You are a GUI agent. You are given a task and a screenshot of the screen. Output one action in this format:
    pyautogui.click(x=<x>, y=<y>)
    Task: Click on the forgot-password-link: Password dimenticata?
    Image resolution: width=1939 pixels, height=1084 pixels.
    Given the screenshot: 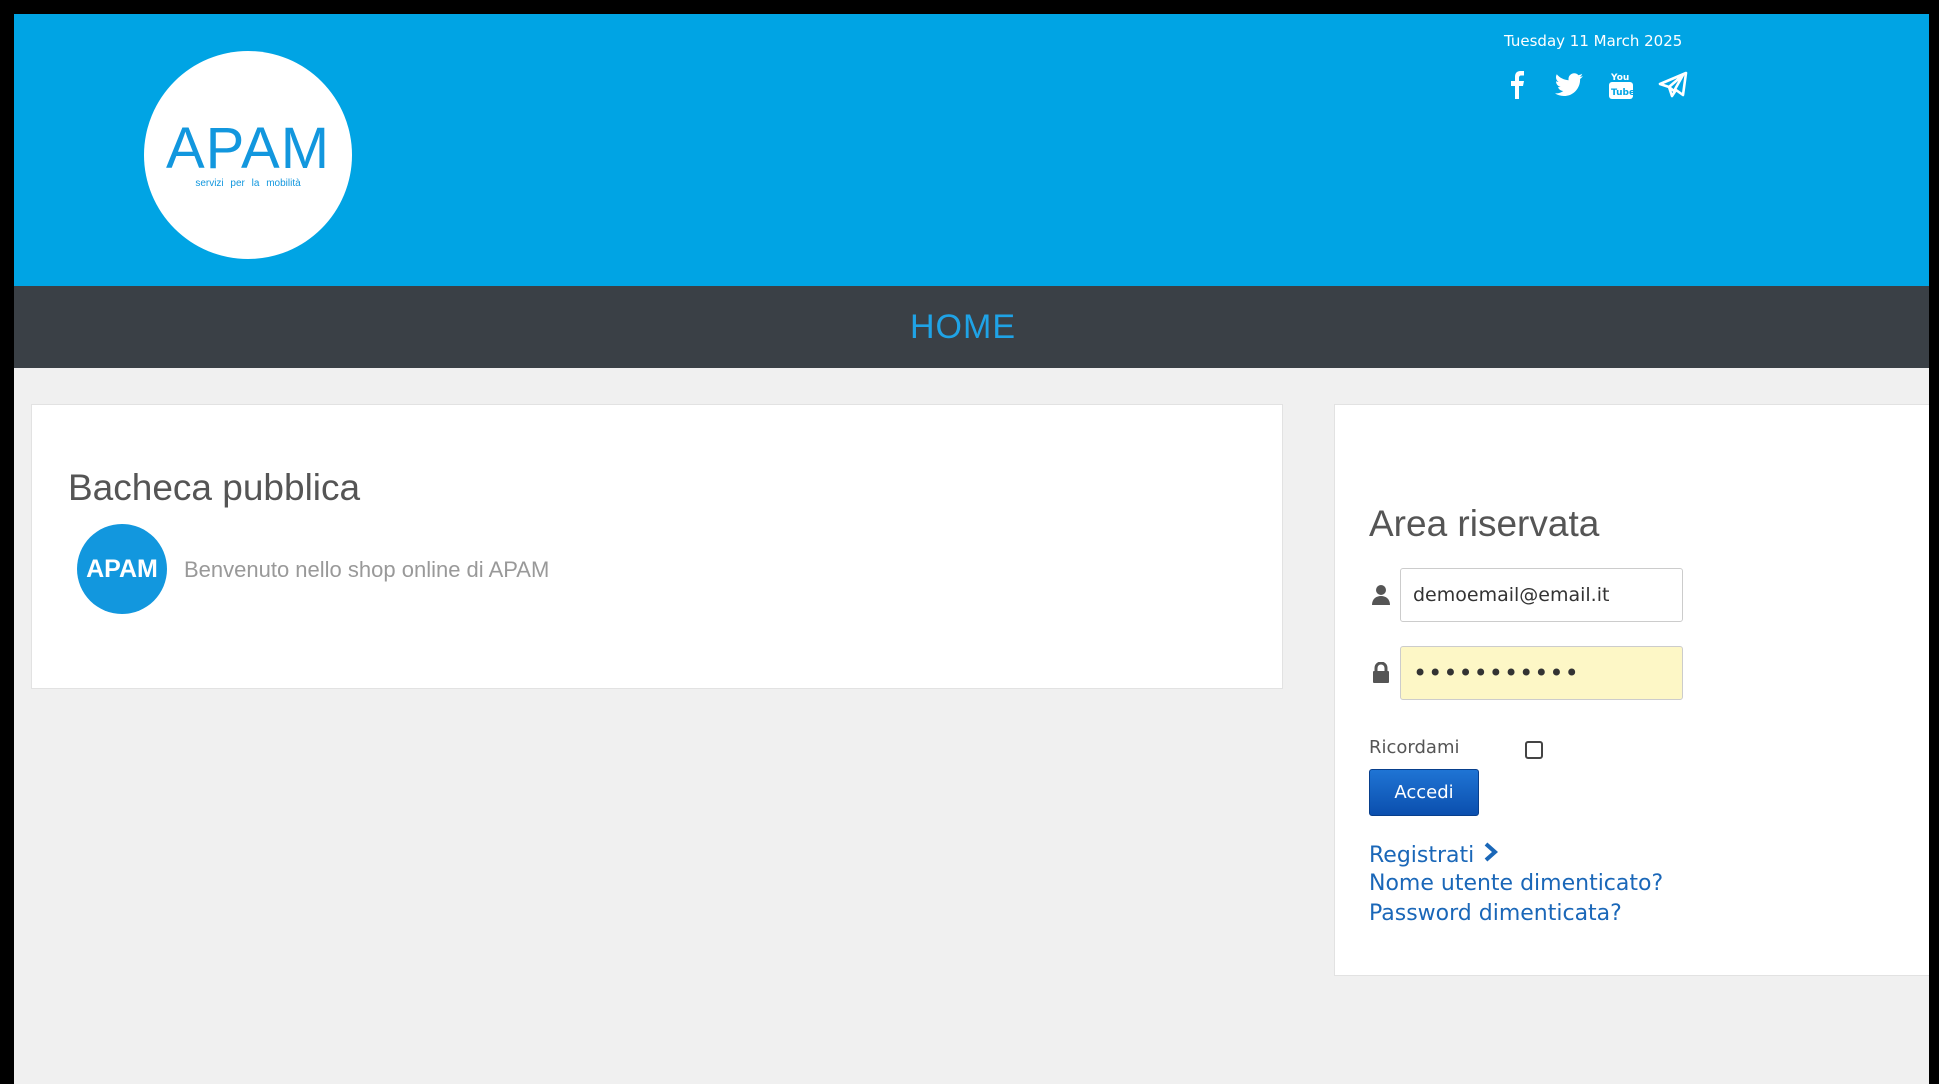 What is the action you would take?
    pyautogui.click(x=1495, y=913)
    